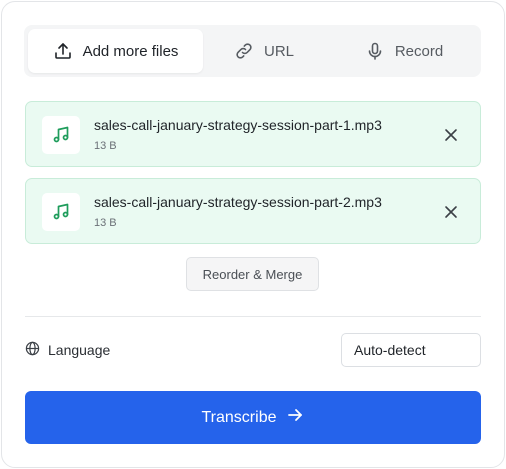 The width and height of the screenshot is (506, 469). Describe the element at coordinates (411, 350) in the screenshot. I see `language-select: Auto-detect` at that location.